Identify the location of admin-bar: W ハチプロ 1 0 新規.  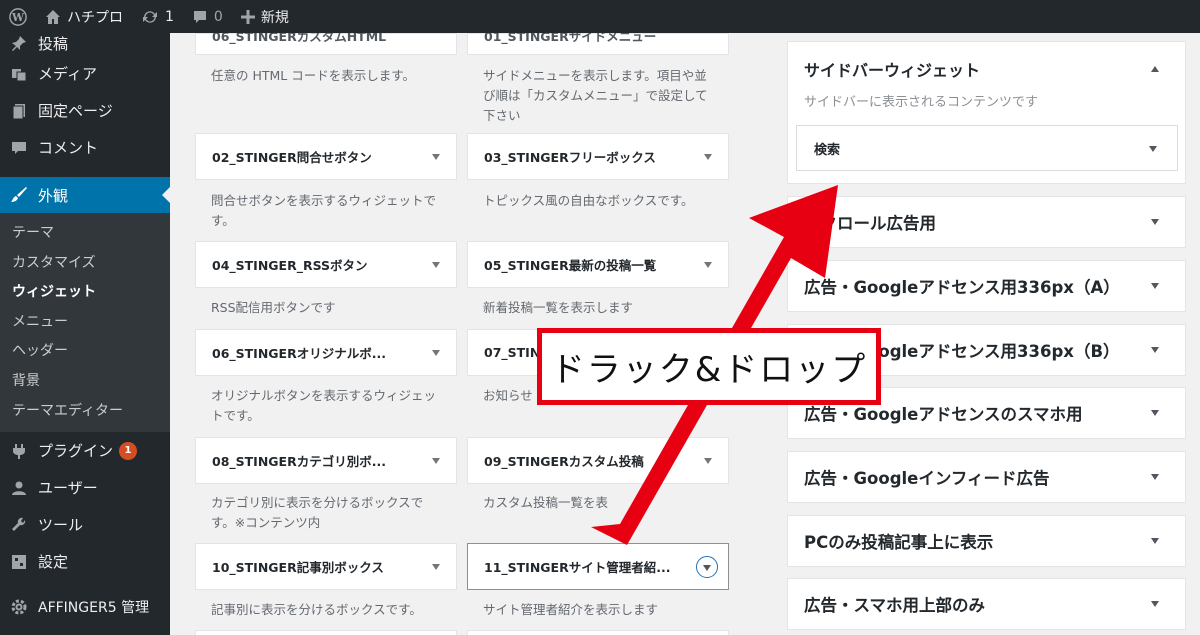
(600, 16).